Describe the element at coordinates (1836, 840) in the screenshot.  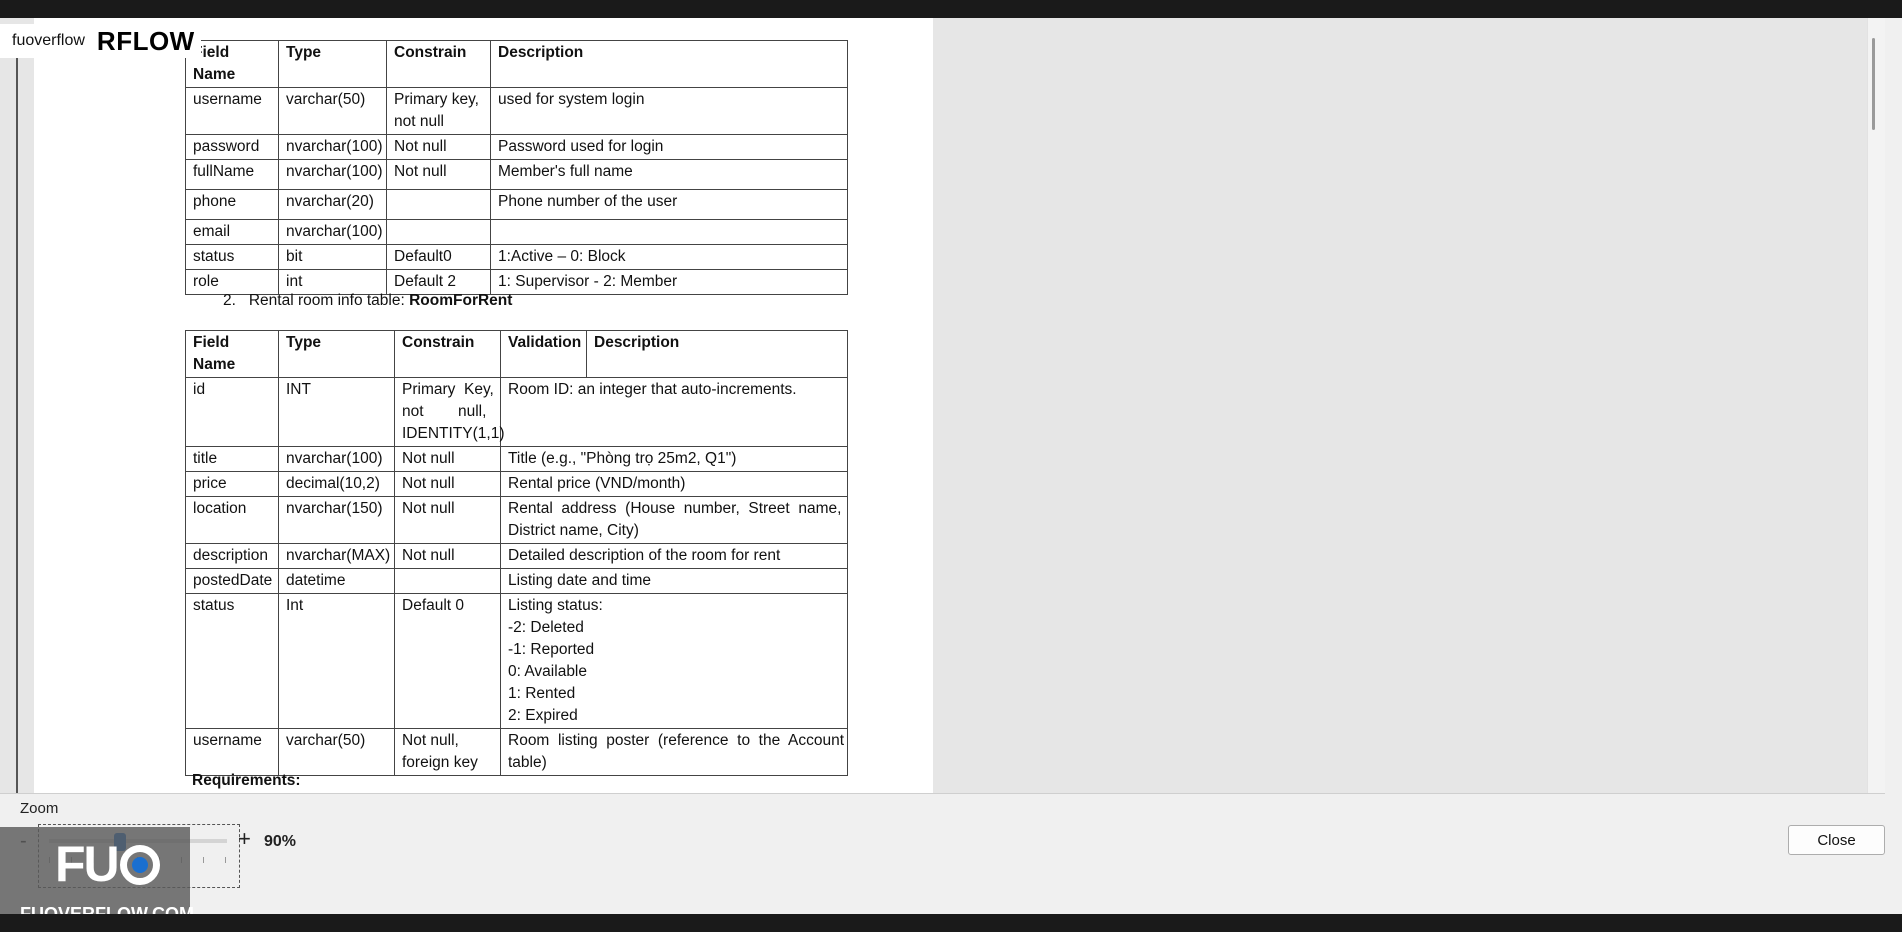
I see `close-button: Close` at that location.